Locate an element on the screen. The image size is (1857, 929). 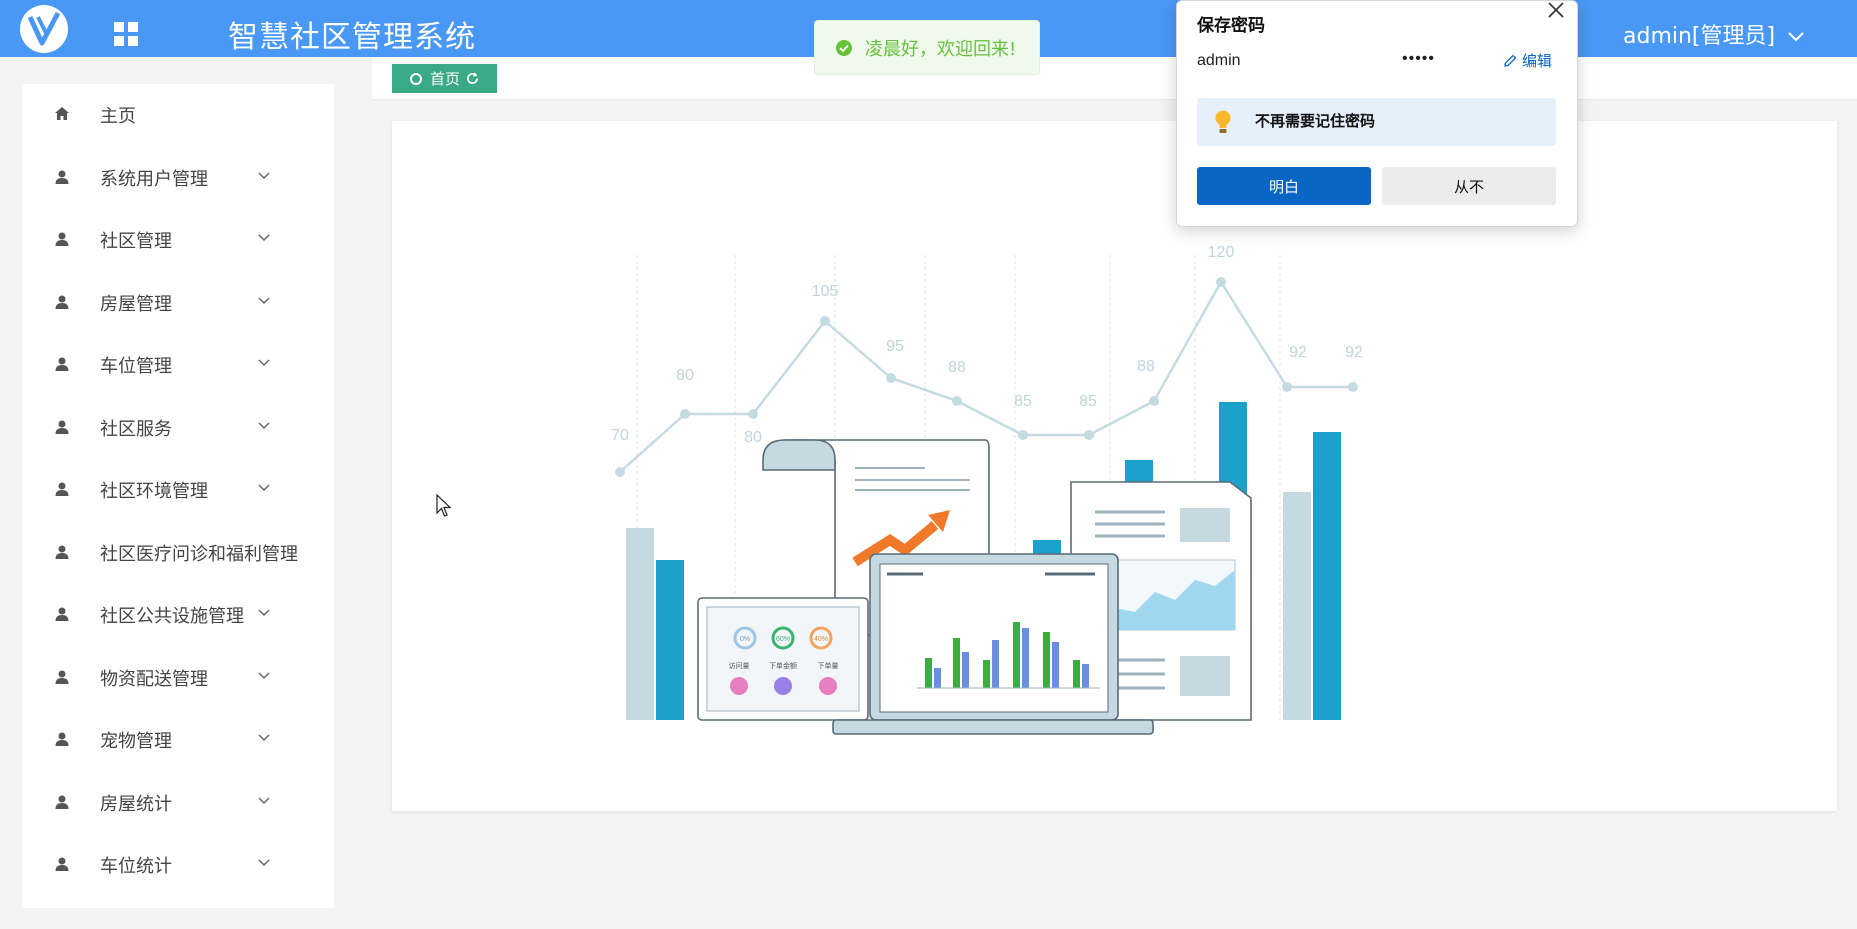
sidebar-item-label: 社区公共设施管理 is located at coordinates (172, 616).